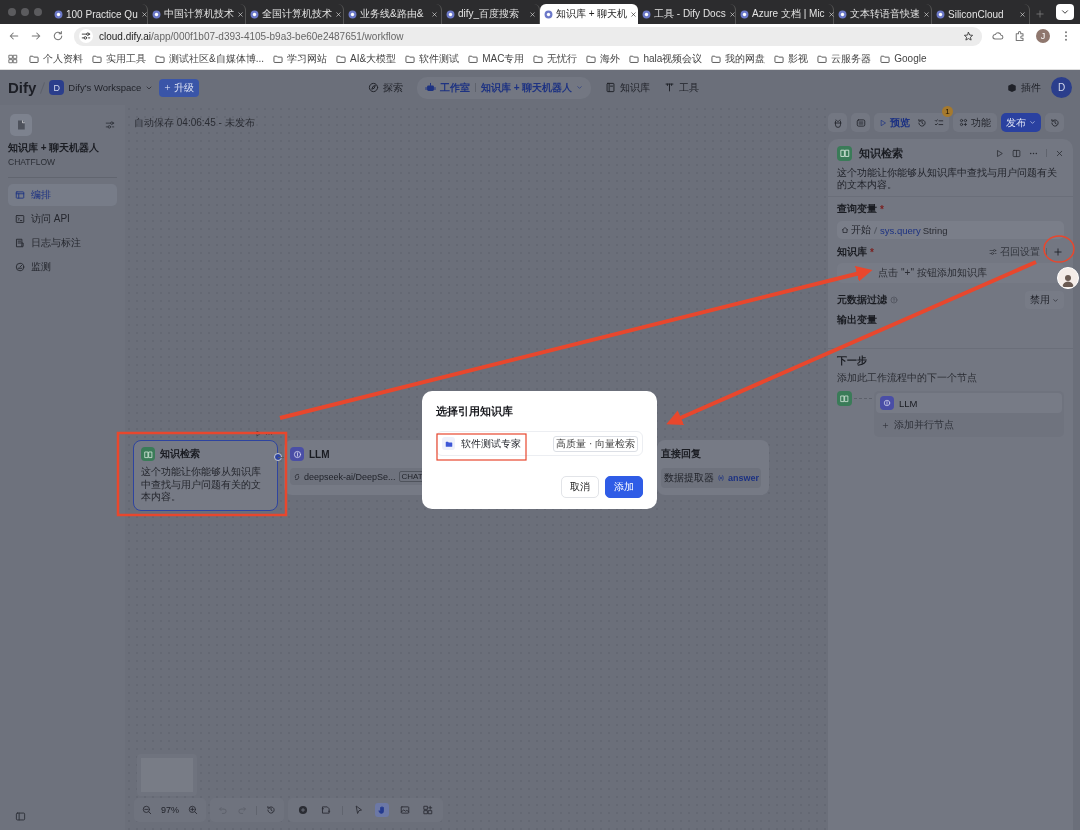  What do you see at coordinates (432, 58) in the screenshot?
I see `bookmark: 软件测试` at bounding box center [432, 58].